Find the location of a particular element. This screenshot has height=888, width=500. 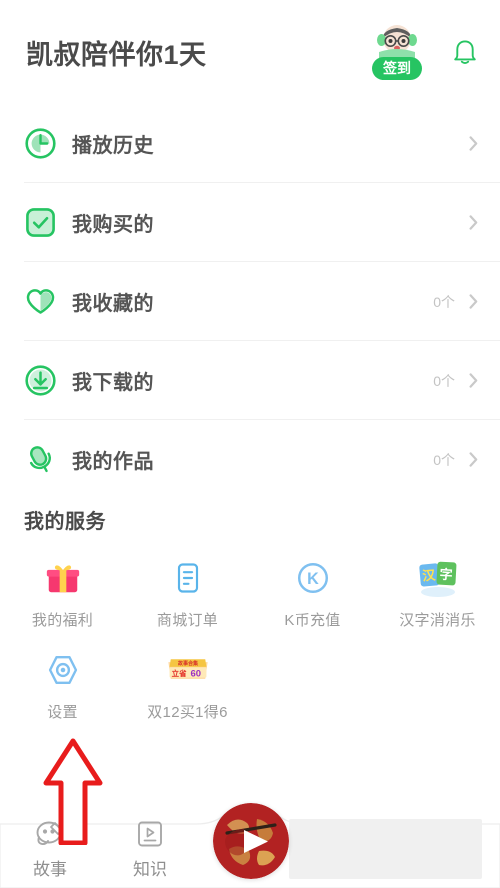

list-item-favorites: 我收藏的 0个 is located at coordinates (250, 301).